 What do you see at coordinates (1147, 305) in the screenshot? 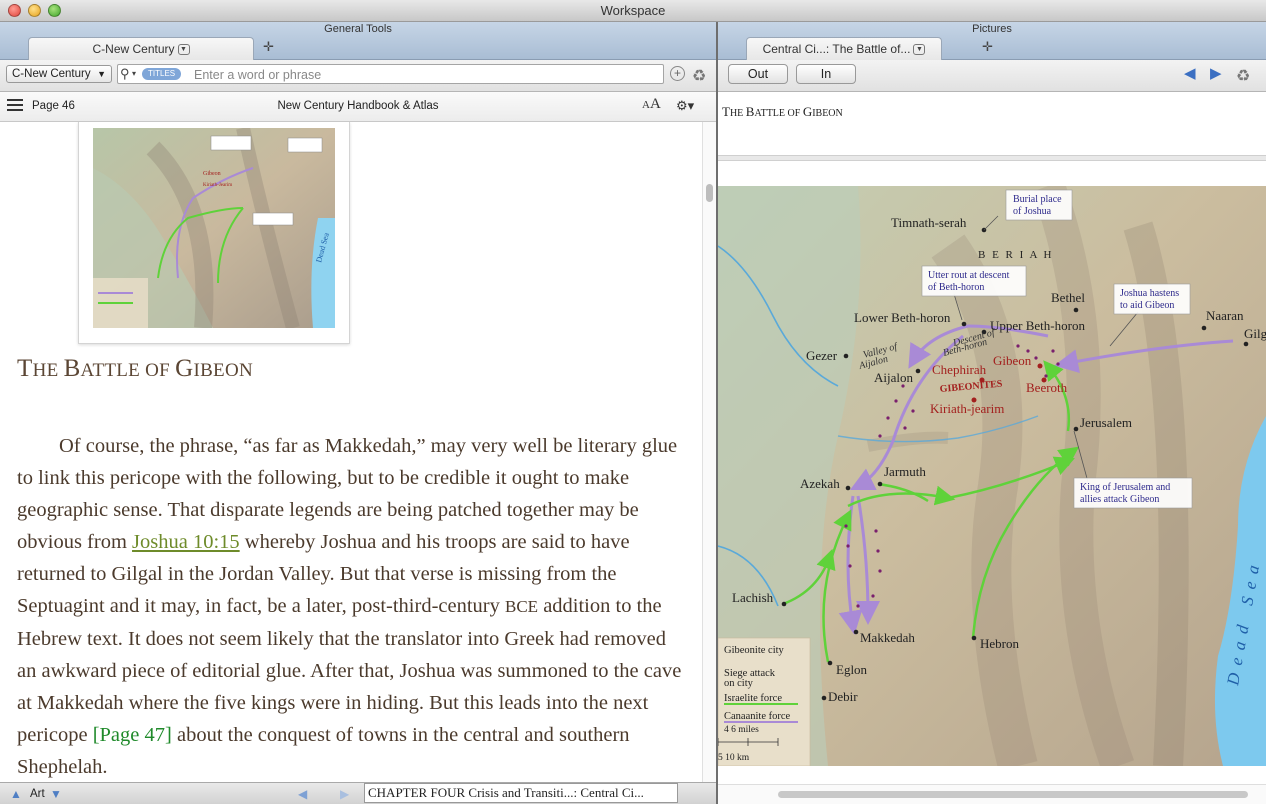
I see `callout-hastens-line2: to aid Gibeon` at bounding box center [1147, 305].